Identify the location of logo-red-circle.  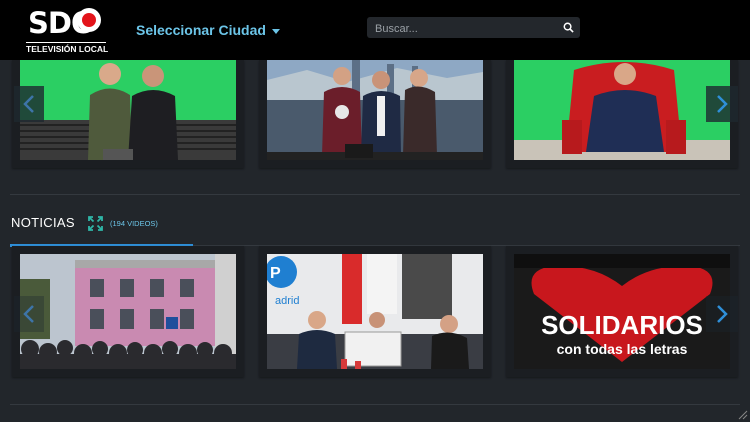
(89, 20).